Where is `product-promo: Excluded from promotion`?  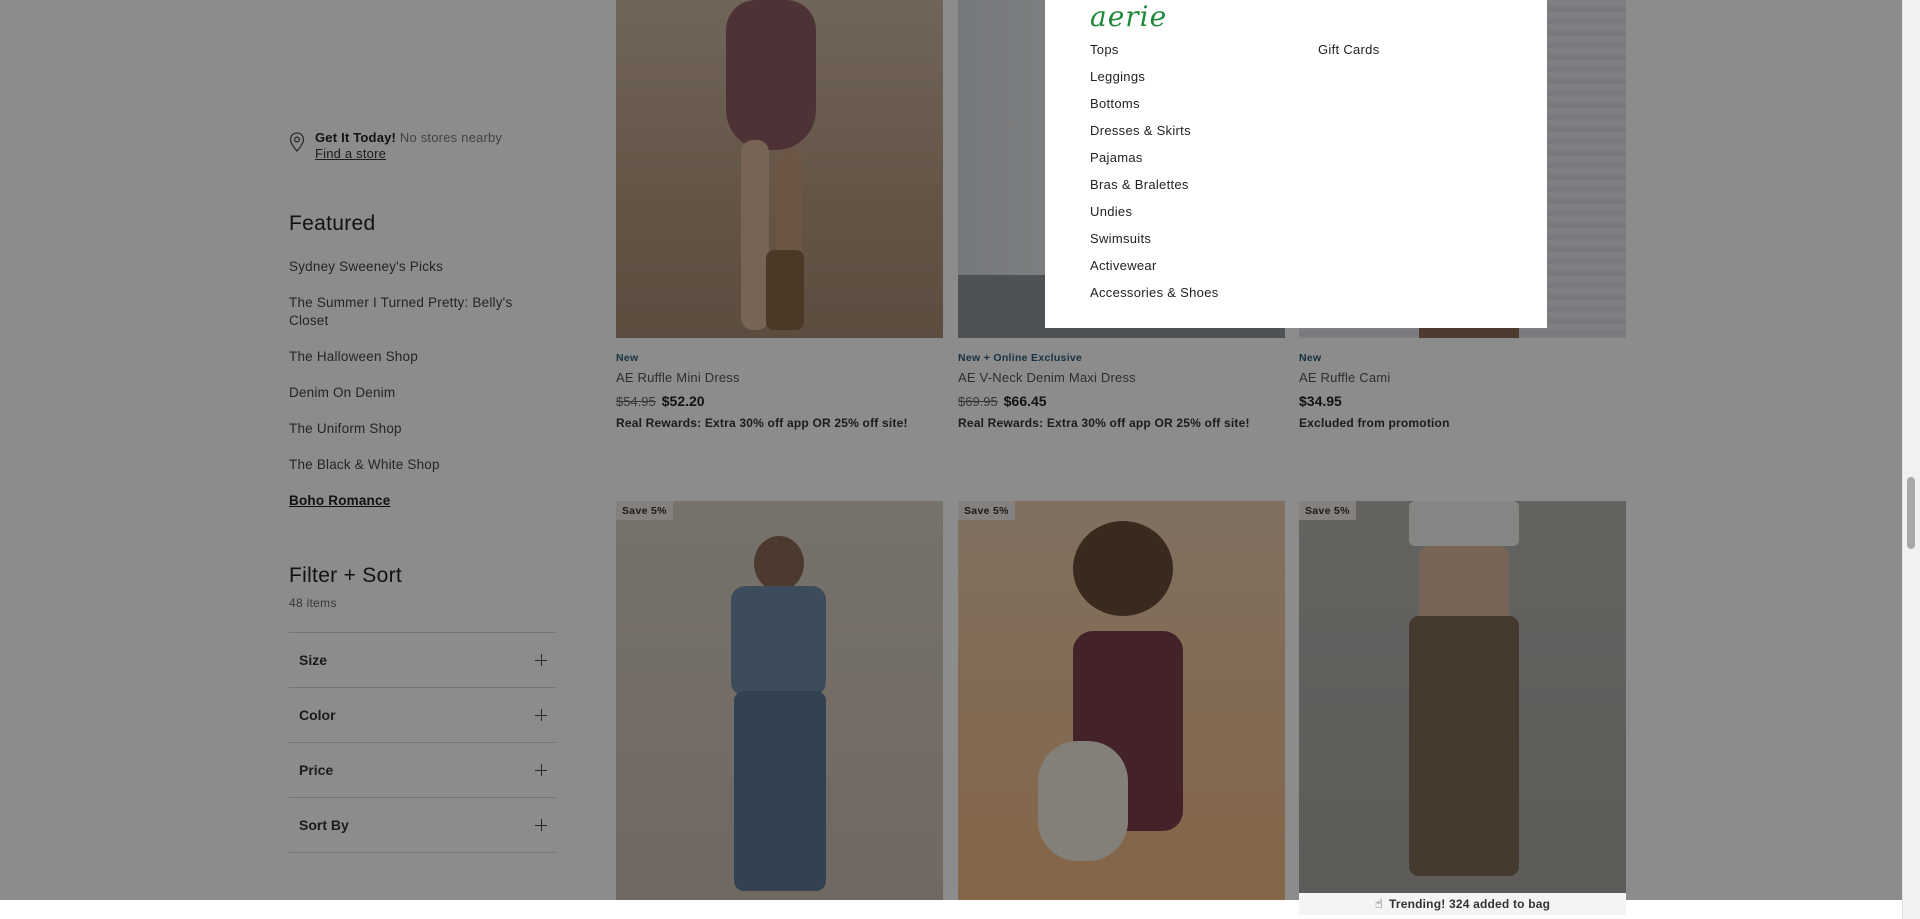 product-promo: Excluded from promotion is located at coordinates (1374, 423).